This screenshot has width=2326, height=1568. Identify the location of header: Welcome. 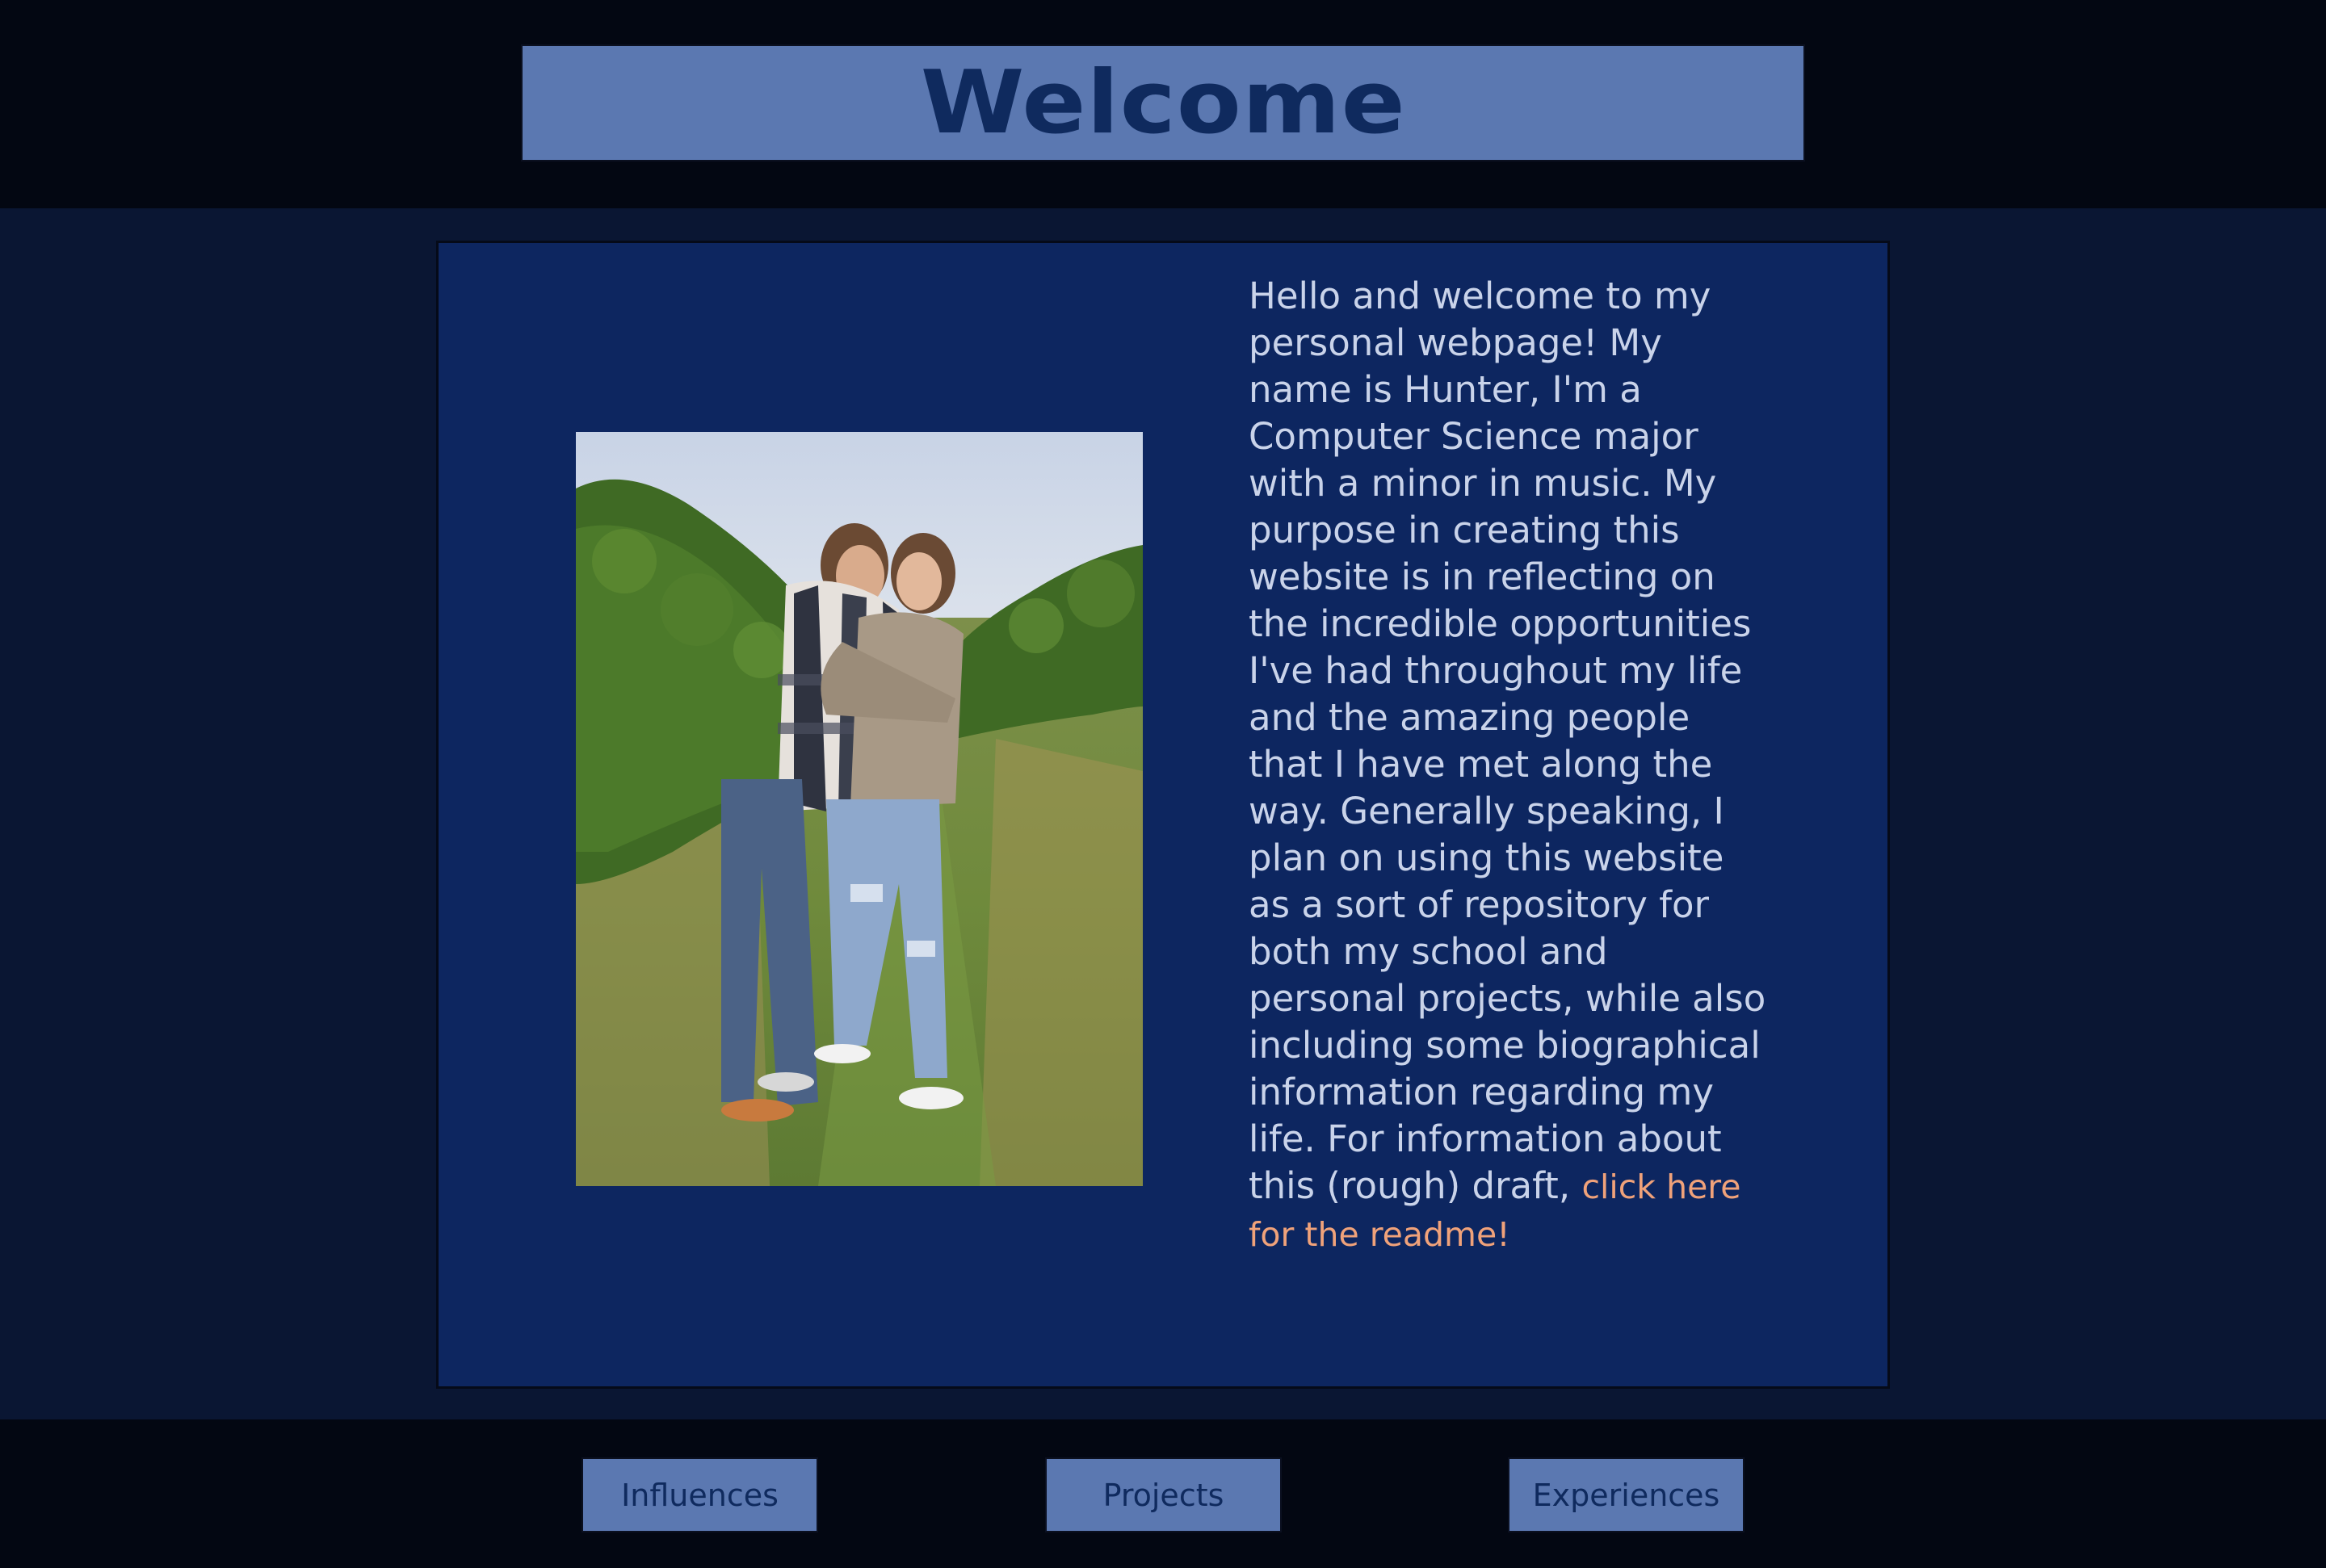
(1163, 104).